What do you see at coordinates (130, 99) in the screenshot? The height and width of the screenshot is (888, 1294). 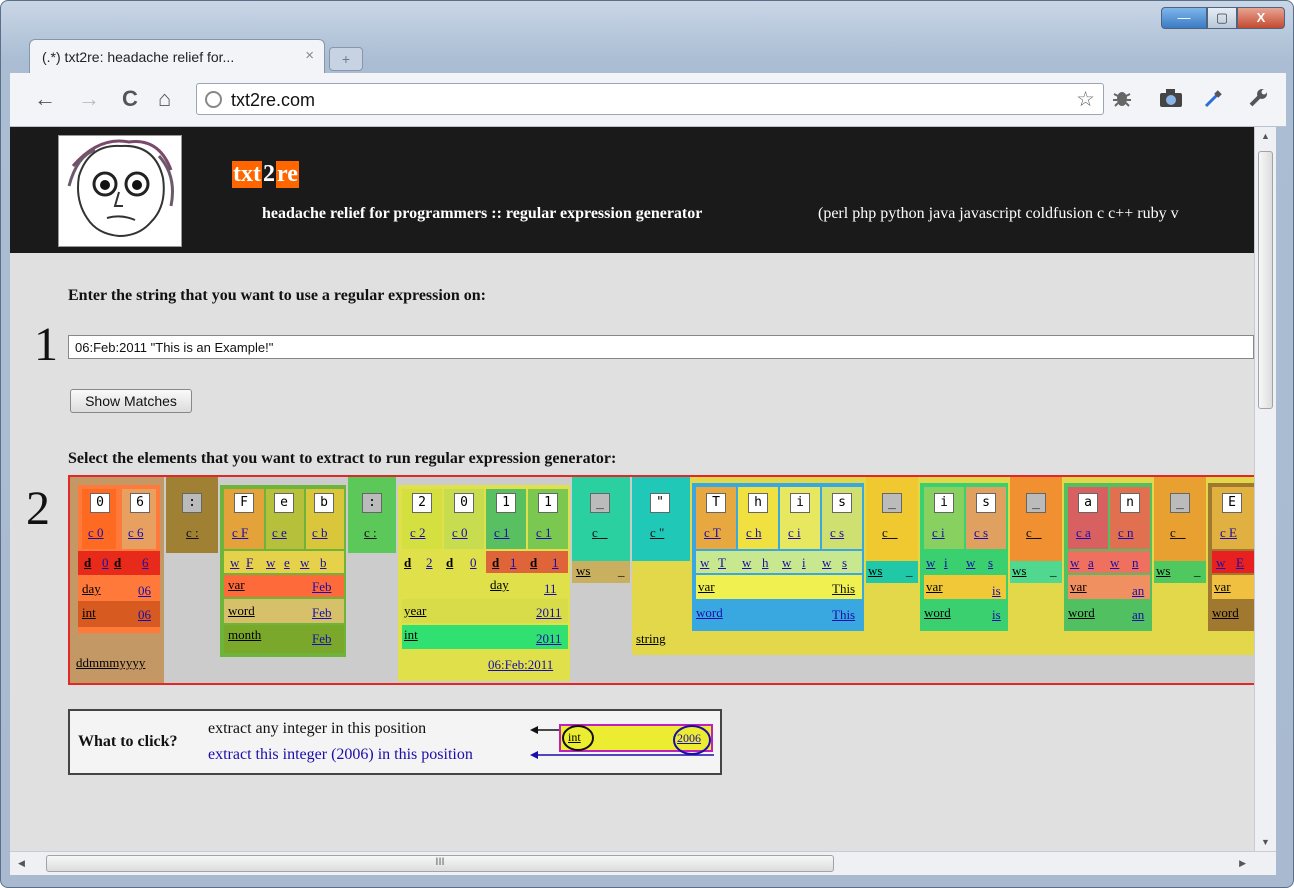 I see `reload-icon: C` at bounding box center [130, 99].